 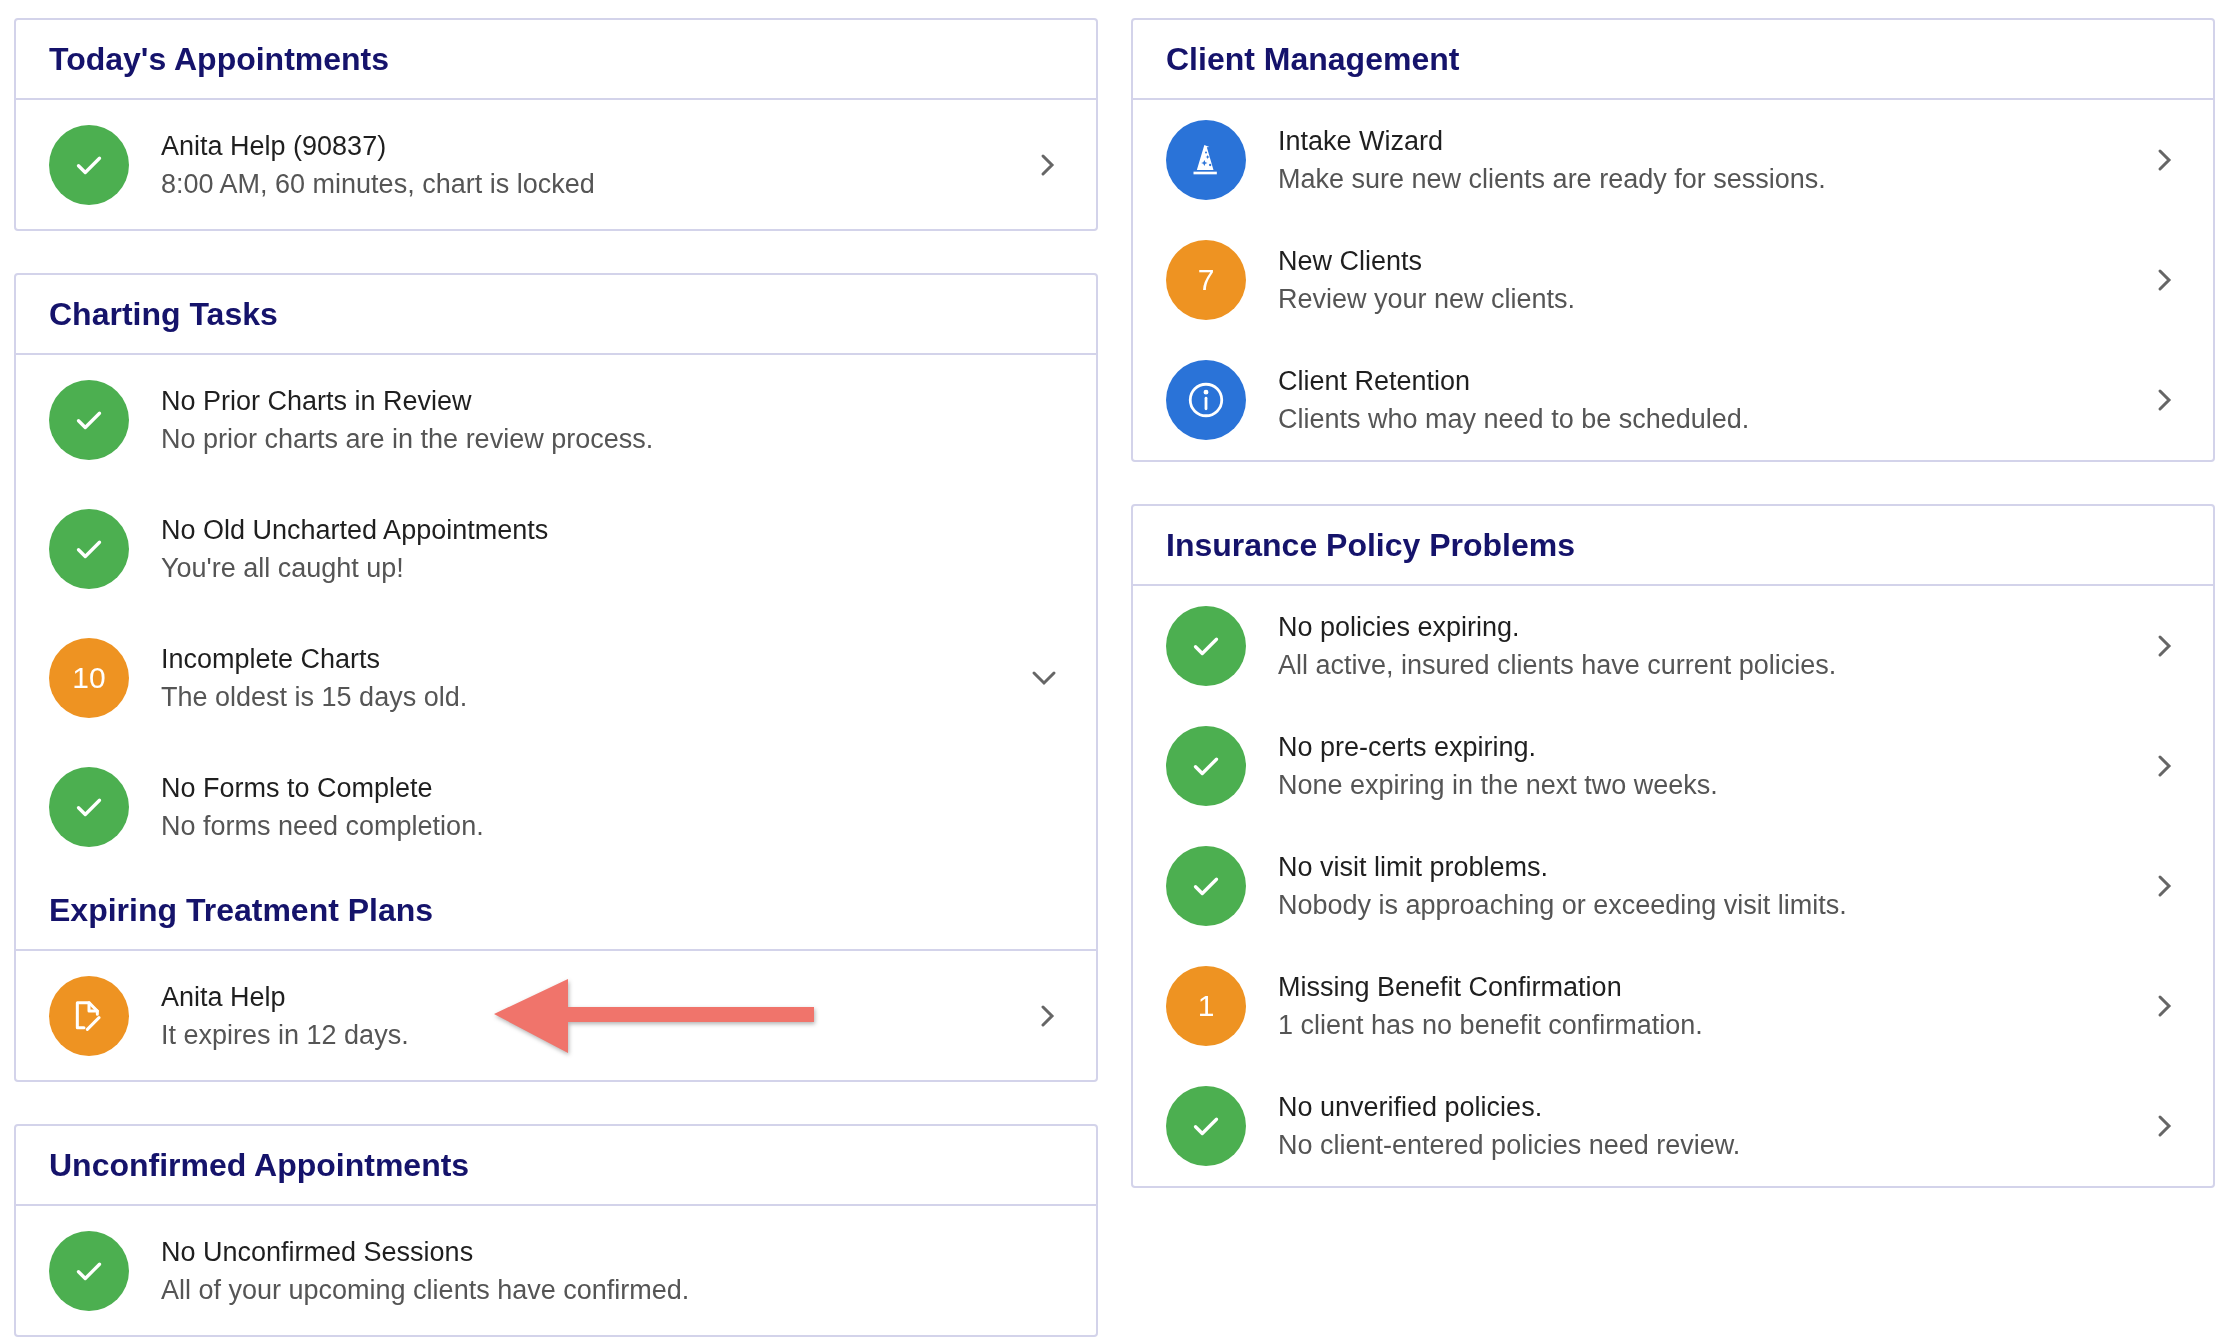 What do you see at coordinates (1673, 1126) in the screenshot?
I see `task-row: No unverified policies. No client-entered policies need review.` at bounding box center [1673, 1126].